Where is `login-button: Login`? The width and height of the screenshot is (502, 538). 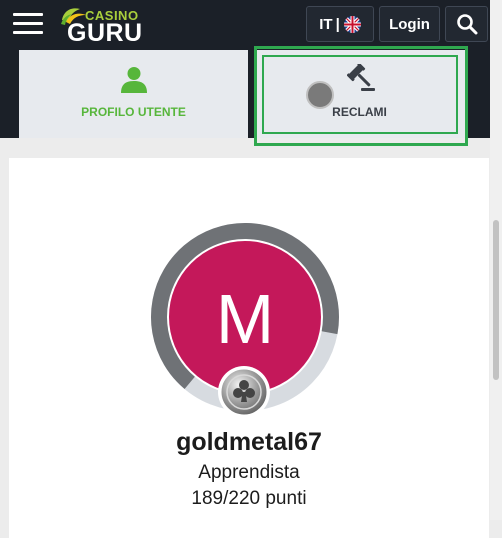 login-button: Login is located at coordinates (409, 24).